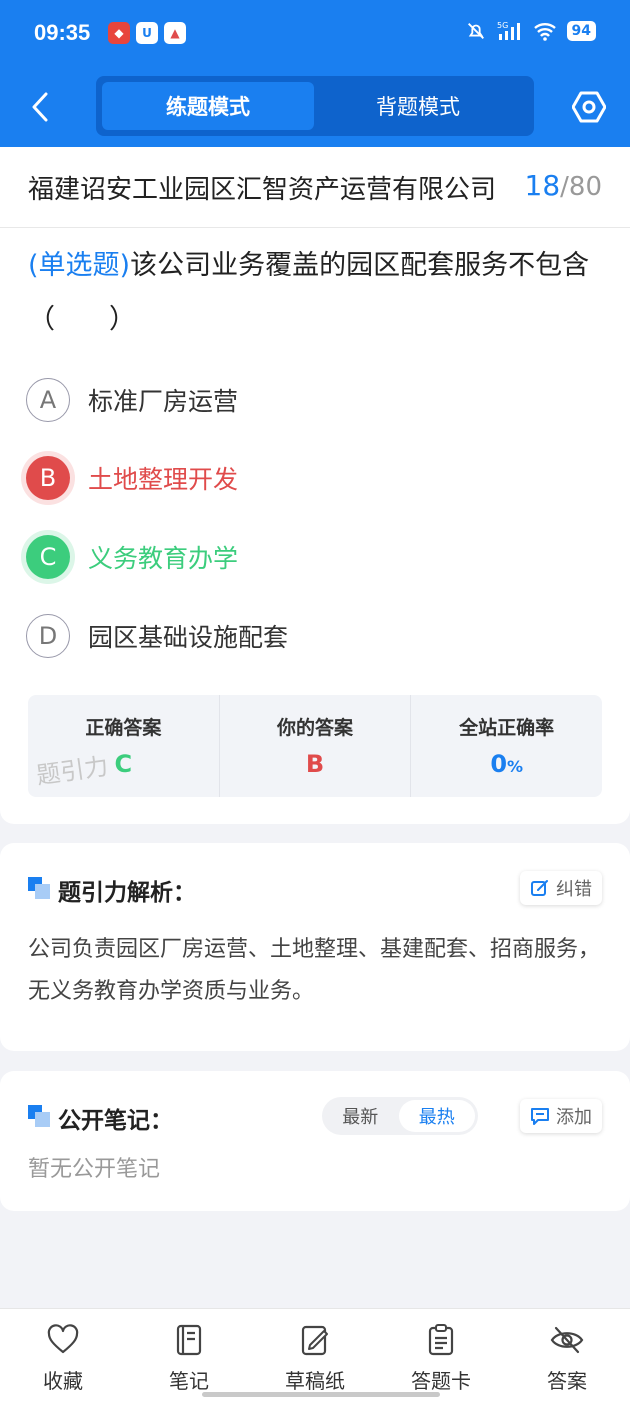 The height and width of the screenshot is (1401, 630). I want to click on public-notes-title: 公开笔记：, so click(115, 1121).